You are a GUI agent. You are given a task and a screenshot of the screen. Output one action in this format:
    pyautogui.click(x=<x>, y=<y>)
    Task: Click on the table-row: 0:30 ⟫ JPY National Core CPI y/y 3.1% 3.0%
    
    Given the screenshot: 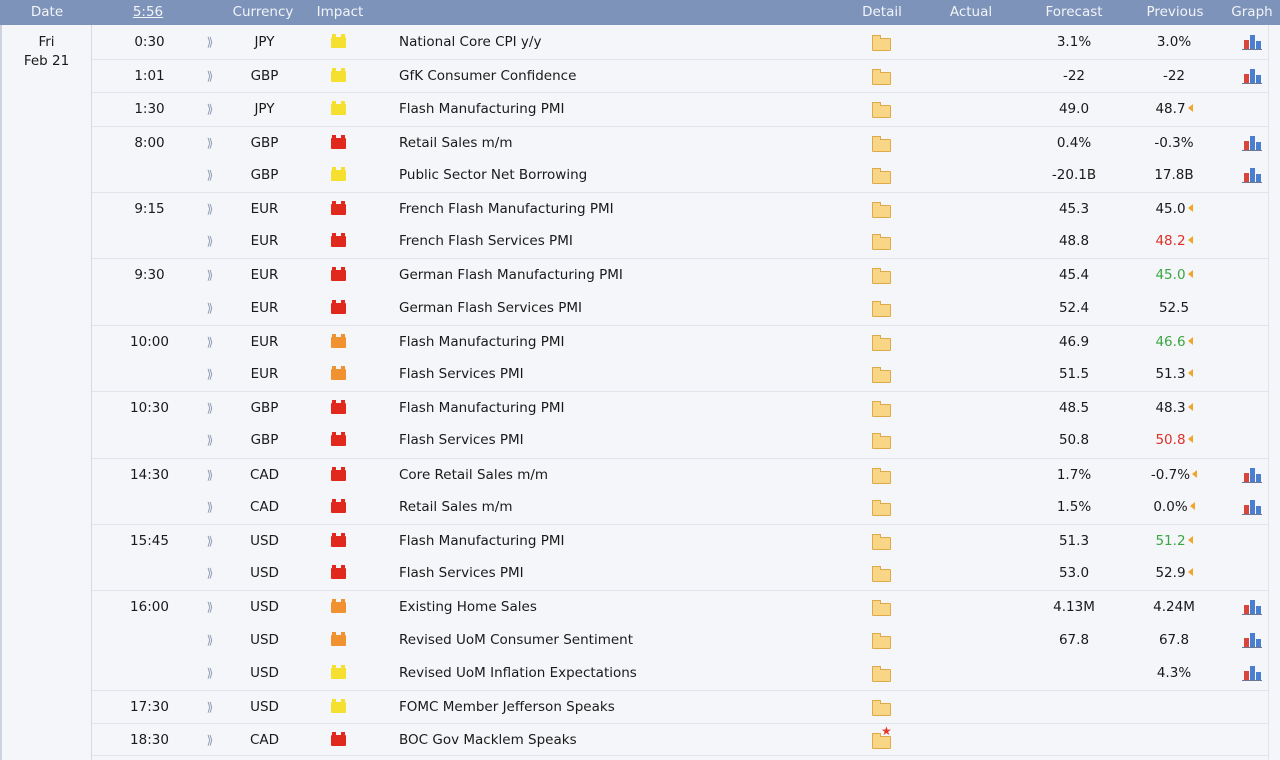 What is the action you would take?
    pyautogui.click(x=680, y=42)
    